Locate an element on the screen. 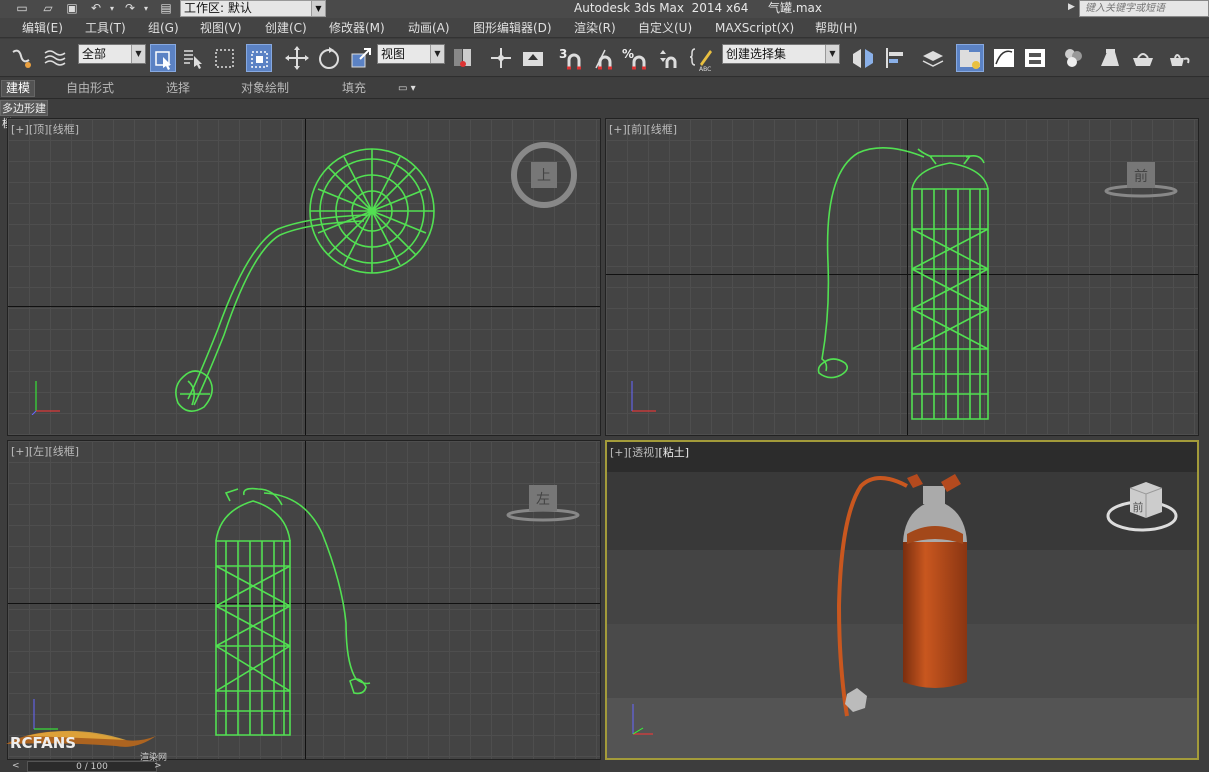 This screenshot has height=772, width=1209. menu-graph-editors: 图形编辑器(D) is located at coordinates (512, 28).